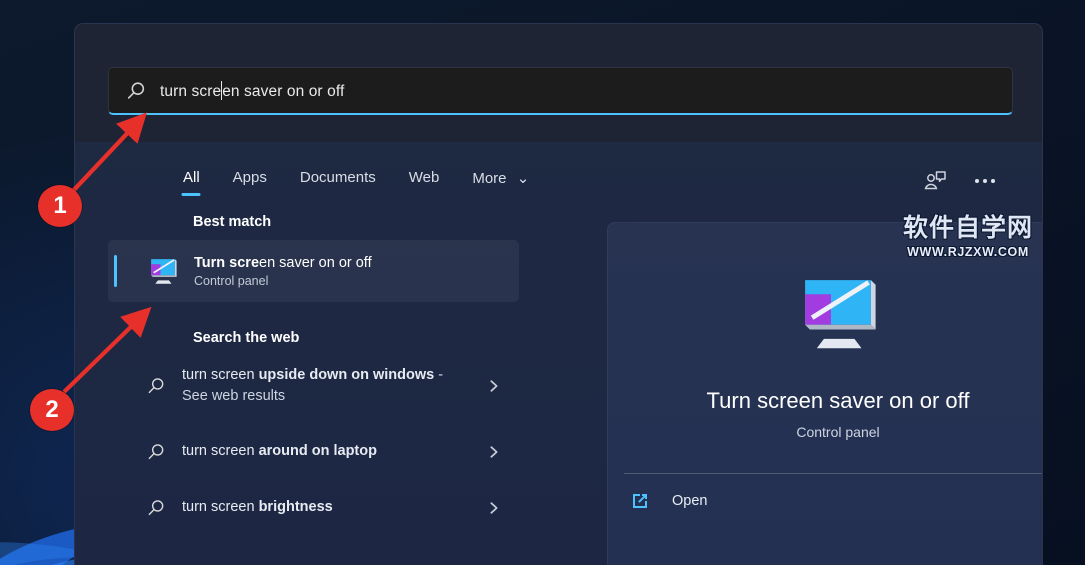  I want to click on tab-more: More ⌄, so click(500, 183).